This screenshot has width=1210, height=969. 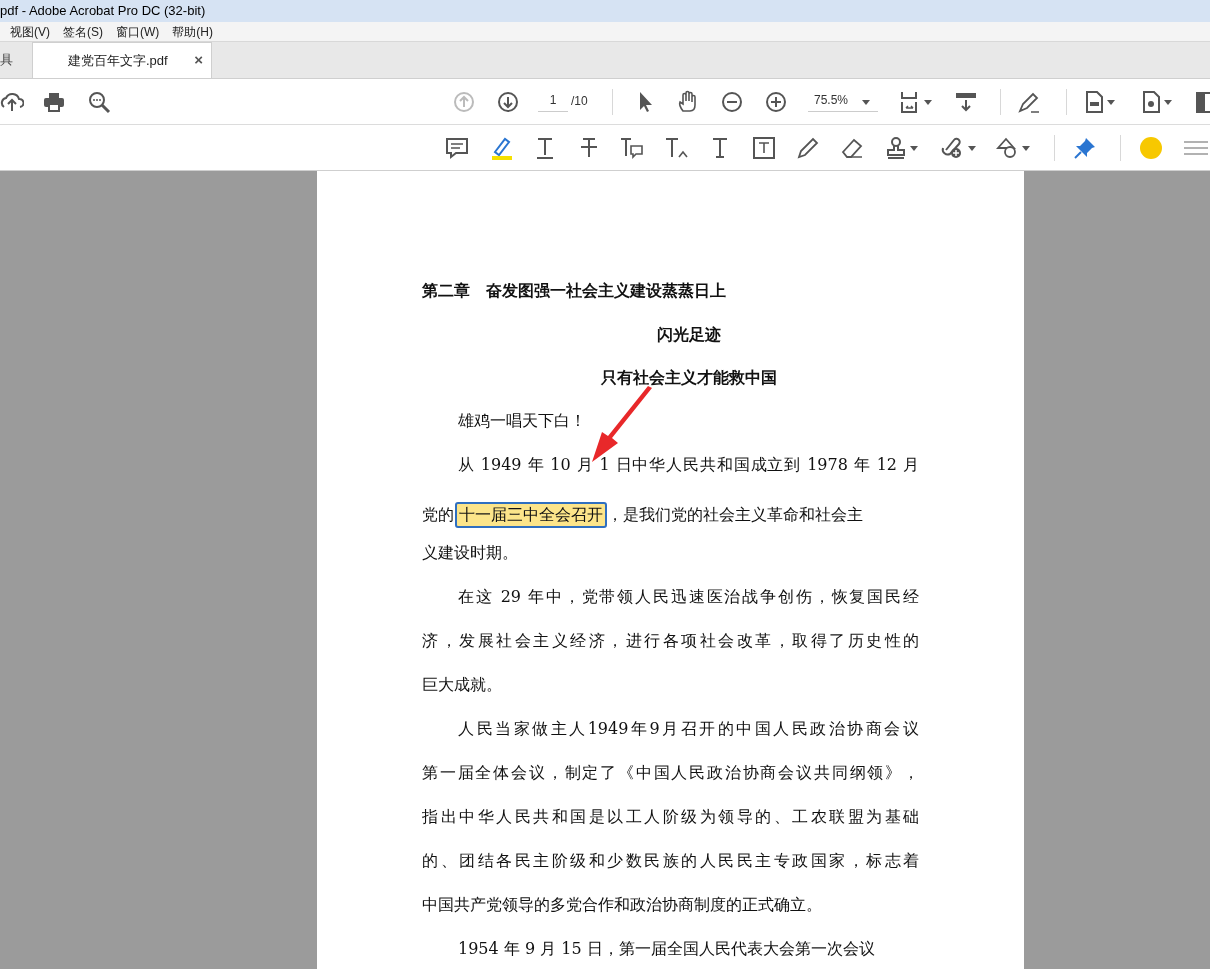 I want to click on pen-sign-icon, so click(x=1029, y=102).